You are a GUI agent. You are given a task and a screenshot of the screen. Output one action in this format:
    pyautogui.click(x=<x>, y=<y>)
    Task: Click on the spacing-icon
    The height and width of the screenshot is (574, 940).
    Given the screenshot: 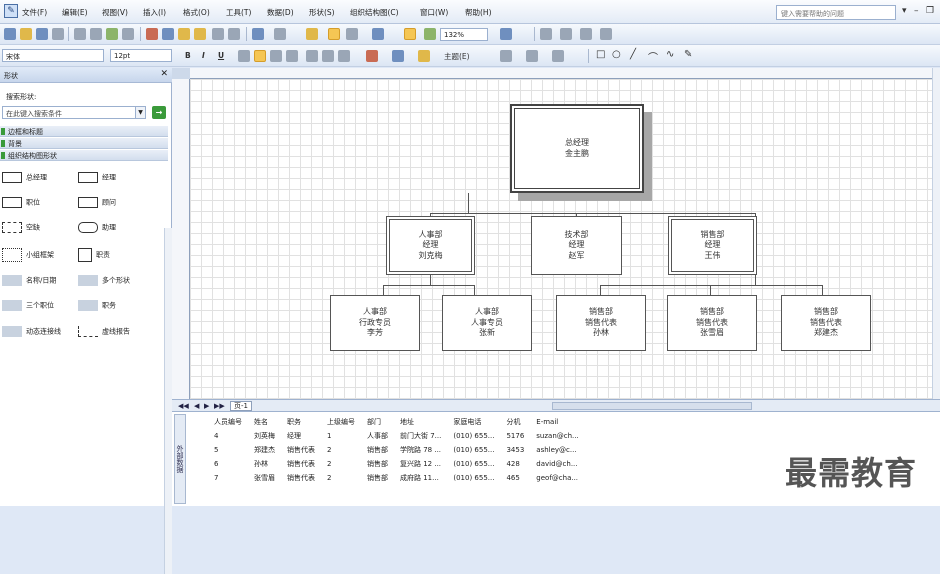 What is the action you would take?
    pyautogui.click(x=586, y=34)
    